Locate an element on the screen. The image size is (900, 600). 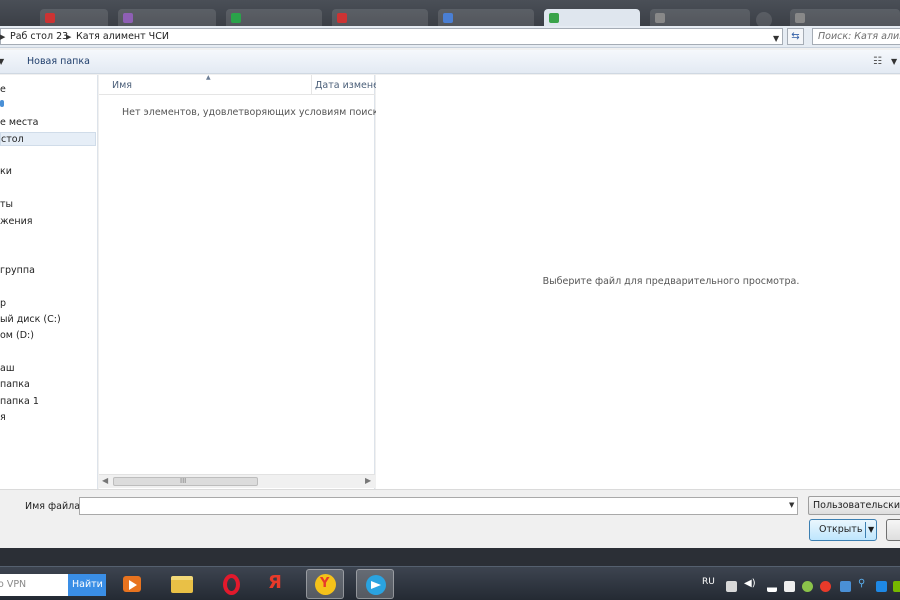
play-icon is located at coordinates (133, 585).